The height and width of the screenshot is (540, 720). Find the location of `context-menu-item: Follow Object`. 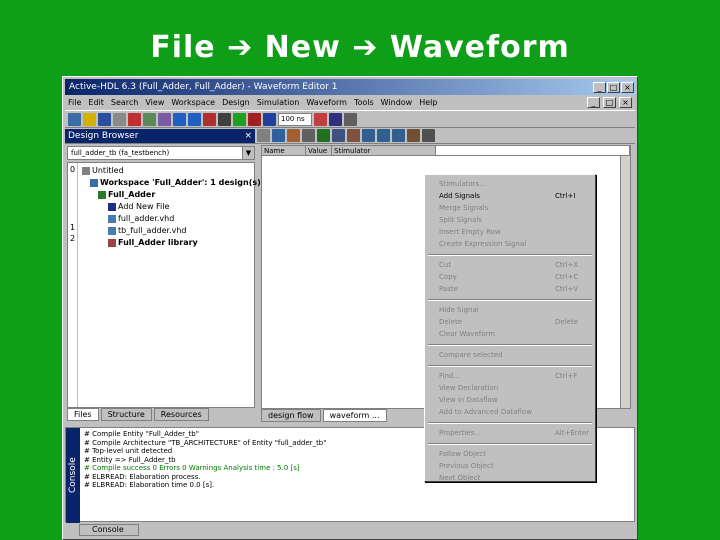

context-menu-item: Follow Object is located at coordinates (510, 454).